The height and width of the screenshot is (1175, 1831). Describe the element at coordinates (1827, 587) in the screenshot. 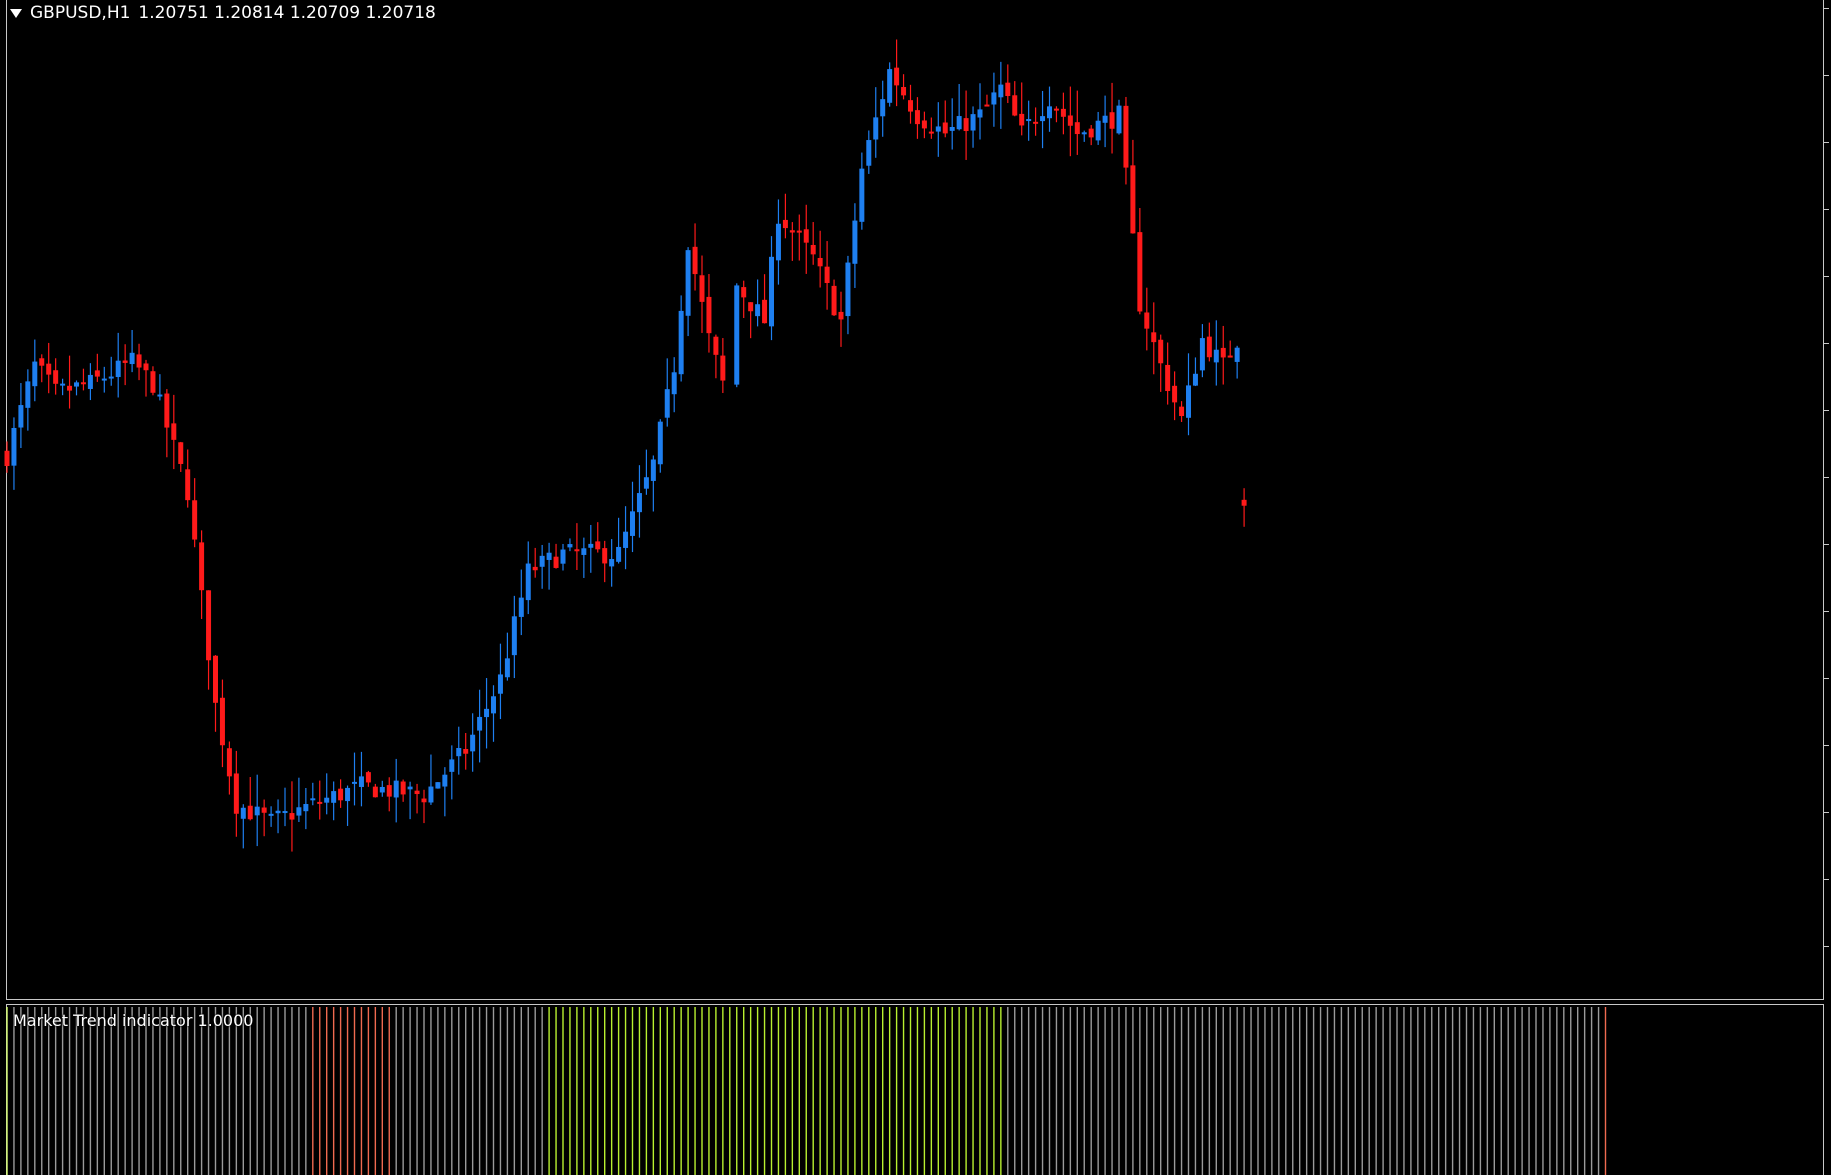

I see `price-axis` at that location.